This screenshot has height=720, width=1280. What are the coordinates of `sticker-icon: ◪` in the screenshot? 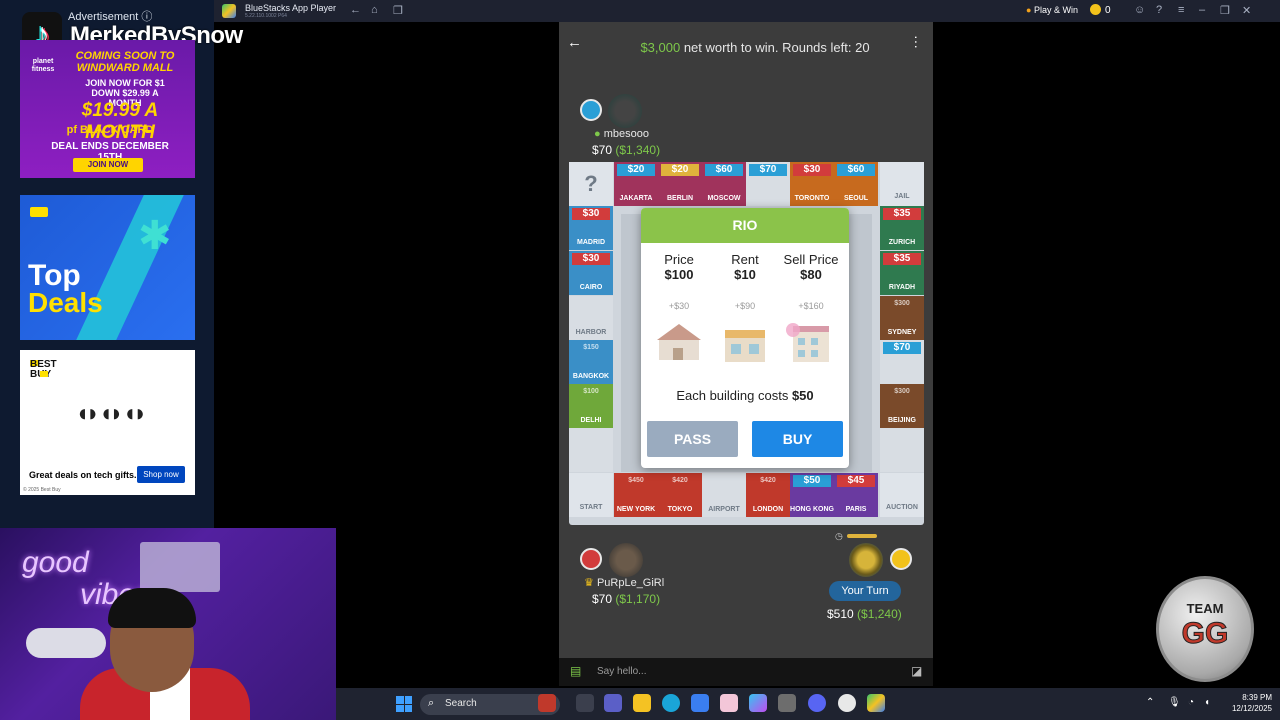 It's located at (916, 671).